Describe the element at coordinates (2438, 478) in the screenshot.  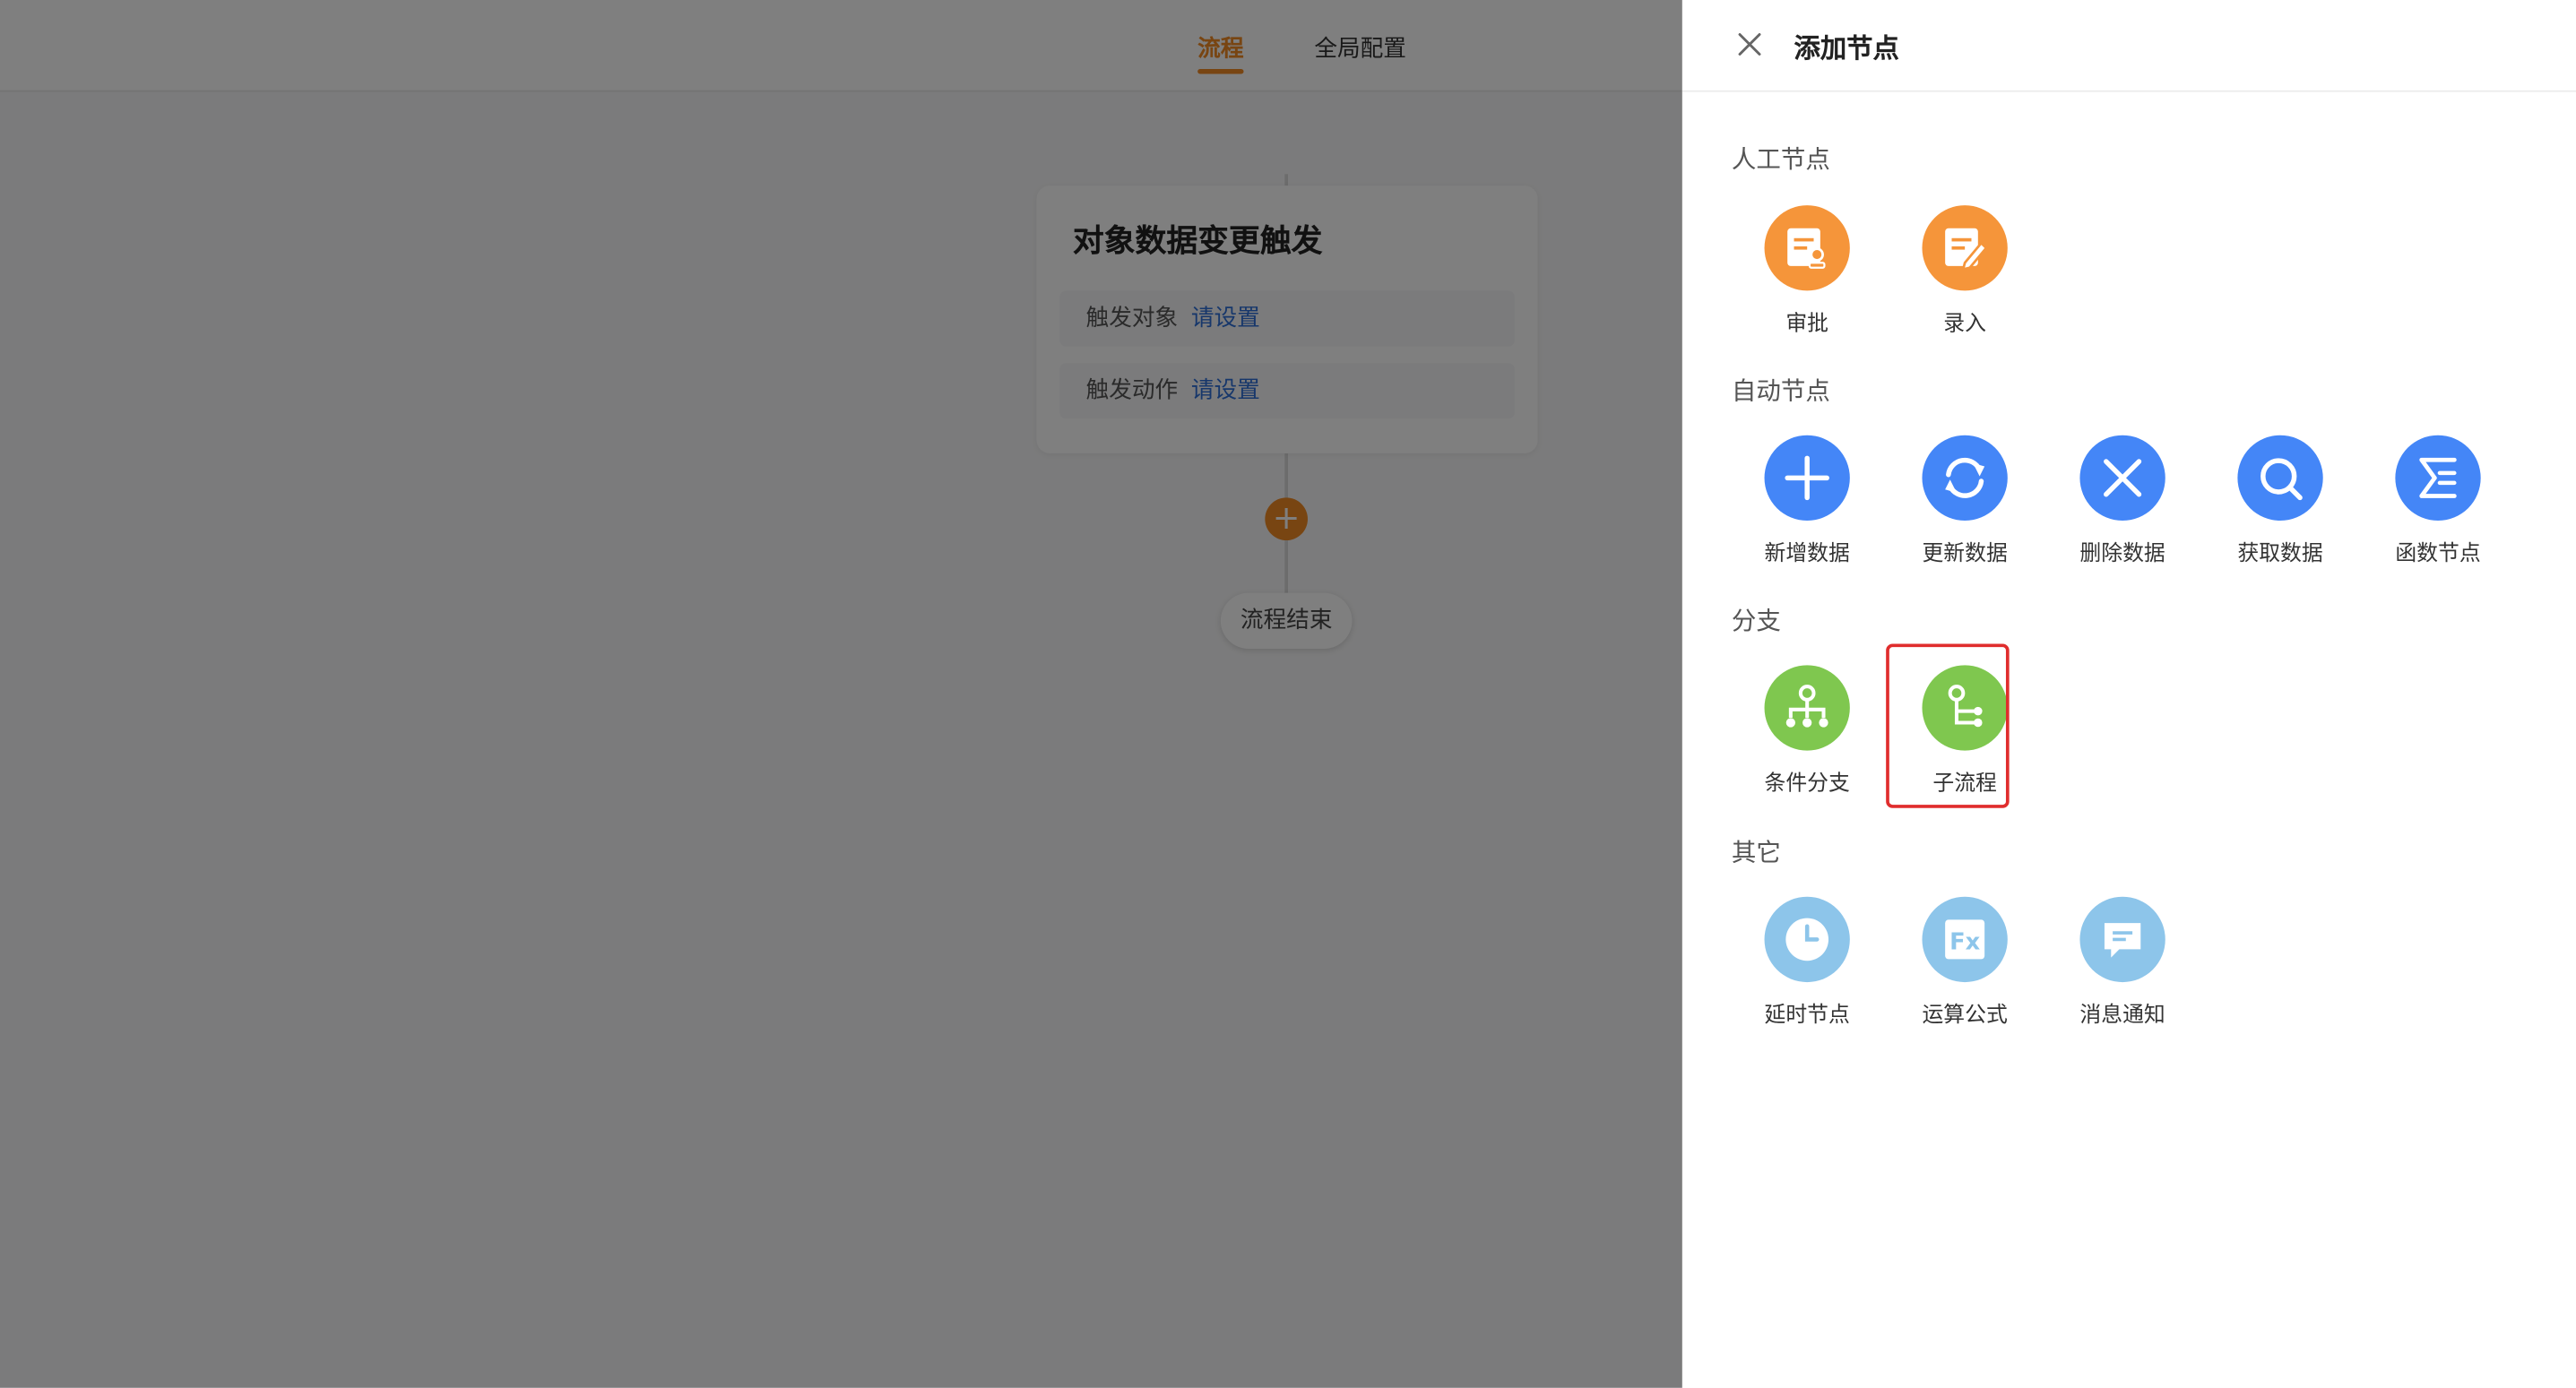
I see `sigma-icon` at that location.